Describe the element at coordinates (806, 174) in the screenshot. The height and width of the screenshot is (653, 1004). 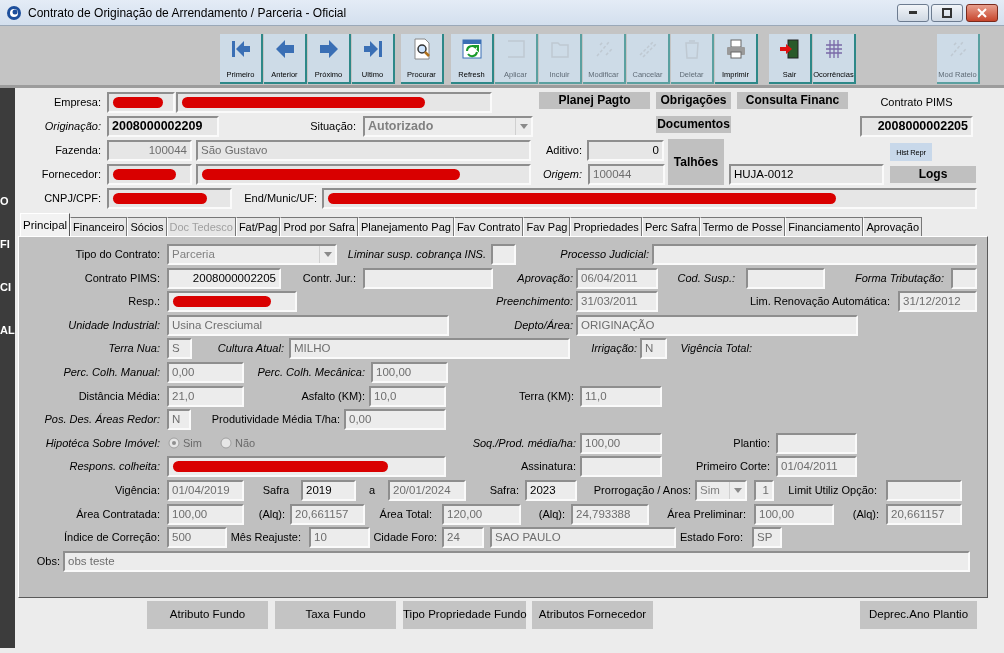
I see `text-field: HUJA-0012` at that location.